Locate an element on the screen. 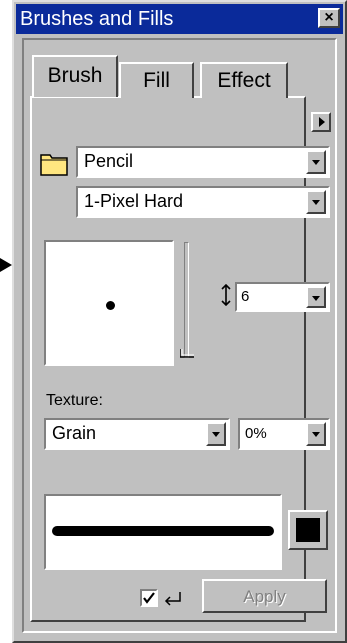  texture-value: Grain is located at coordinates (74, 433).